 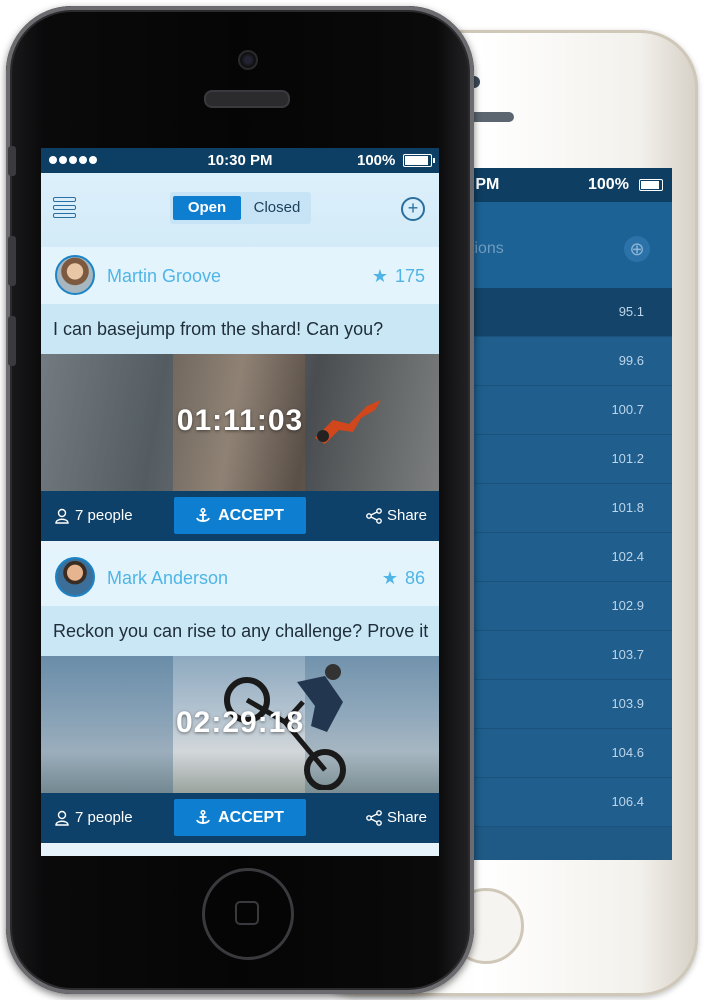 What do you see at coordinates (240, 160) in the screenshot?
I see `status-bar: 10:30 PM 100%` at bounding box center [240, 160].